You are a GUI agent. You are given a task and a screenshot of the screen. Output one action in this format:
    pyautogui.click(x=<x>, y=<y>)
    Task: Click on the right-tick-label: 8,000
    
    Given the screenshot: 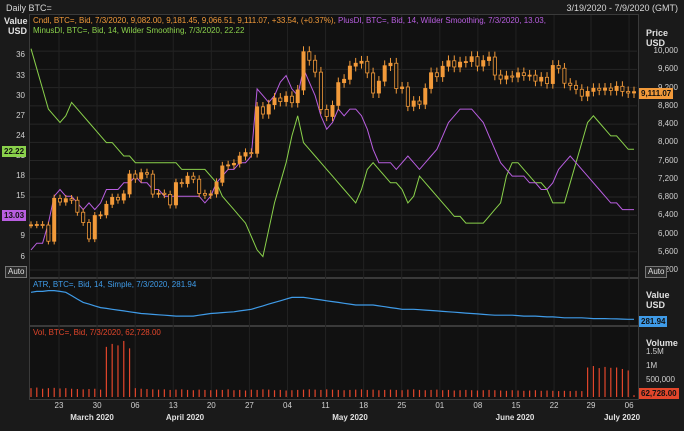 What is the action you would take?
    pyautogui.click(x=667, y=142)
    